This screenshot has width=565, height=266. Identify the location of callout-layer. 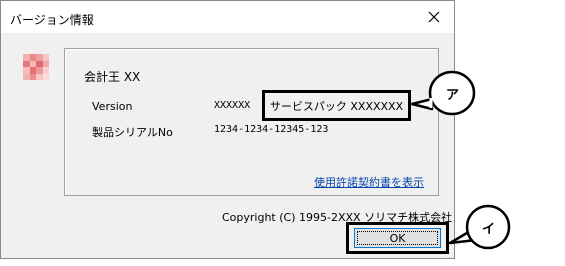
(460, 160).